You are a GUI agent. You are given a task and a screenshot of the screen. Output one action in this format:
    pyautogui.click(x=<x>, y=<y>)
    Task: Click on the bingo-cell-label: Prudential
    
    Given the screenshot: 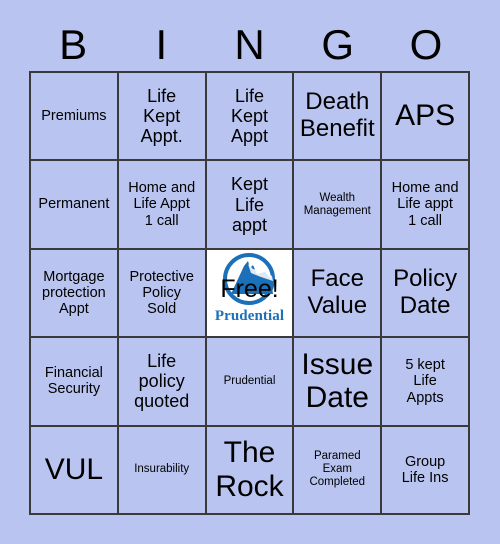 What is the action you would take?
    pyautogui.click(x=249, y=380)
    